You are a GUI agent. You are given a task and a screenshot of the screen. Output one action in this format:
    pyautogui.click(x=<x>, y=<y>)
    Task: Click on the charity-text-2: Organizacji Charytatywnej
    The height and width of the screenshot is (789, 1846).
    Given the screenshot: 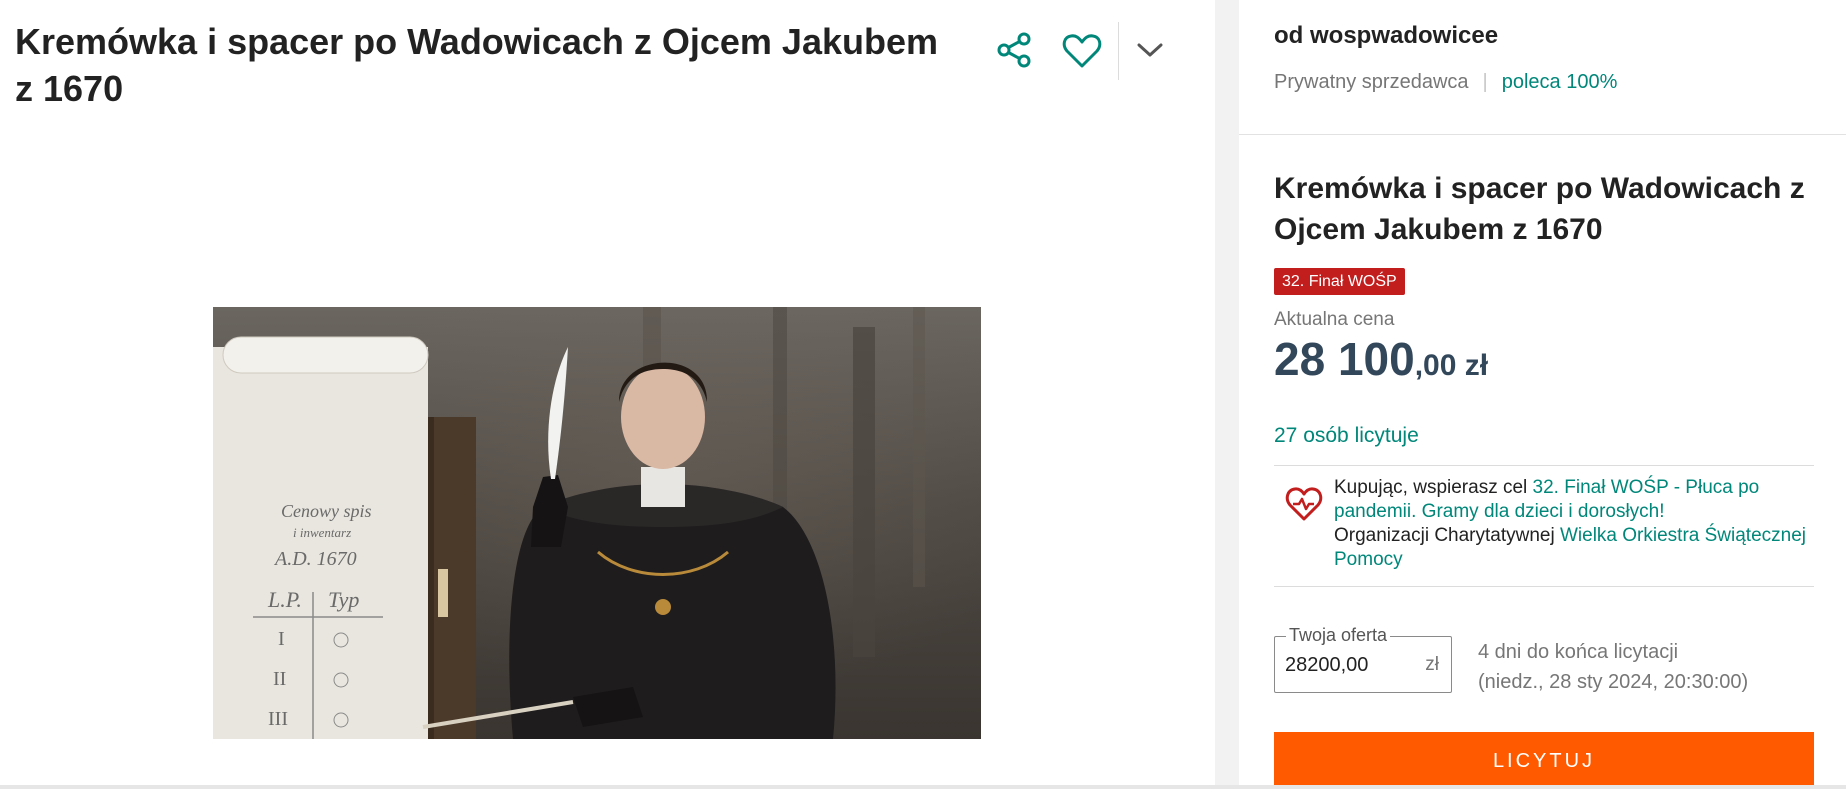 What is the action you would take?
    pyautogui.click(x=1447, y=535)
    